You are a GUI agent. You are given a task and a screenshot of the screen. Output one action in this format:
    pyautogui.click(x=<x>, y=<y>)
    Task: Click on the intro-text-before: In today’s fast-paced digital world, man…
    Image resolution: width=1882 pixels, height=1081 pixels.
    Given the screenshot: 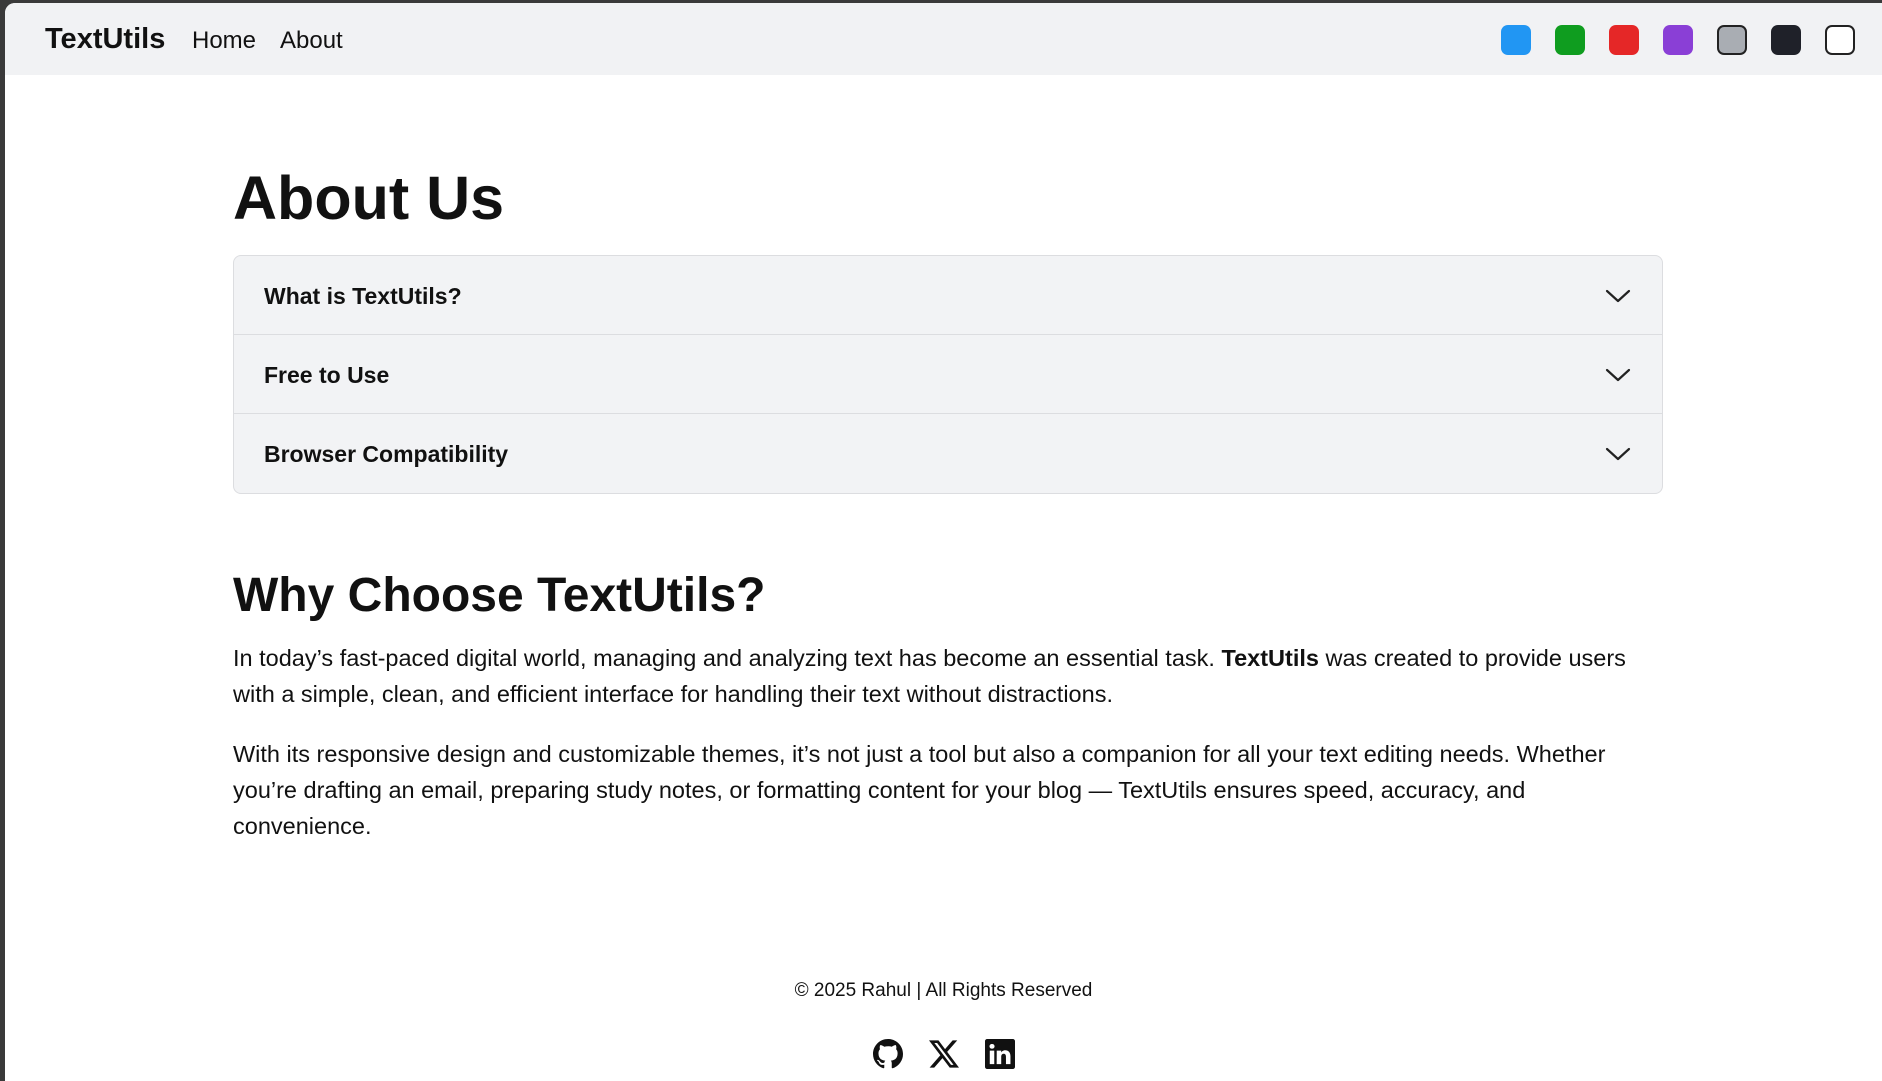 What is the action you would take?
    pyautogui.click(x=727, y=658)
    